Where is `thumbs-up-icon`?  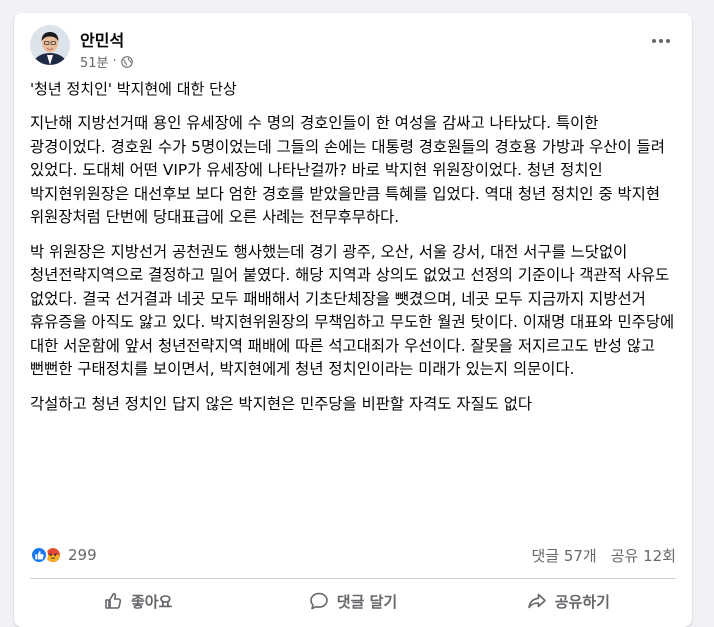
thumbs-up-icon is located at coordinates (113, 600).